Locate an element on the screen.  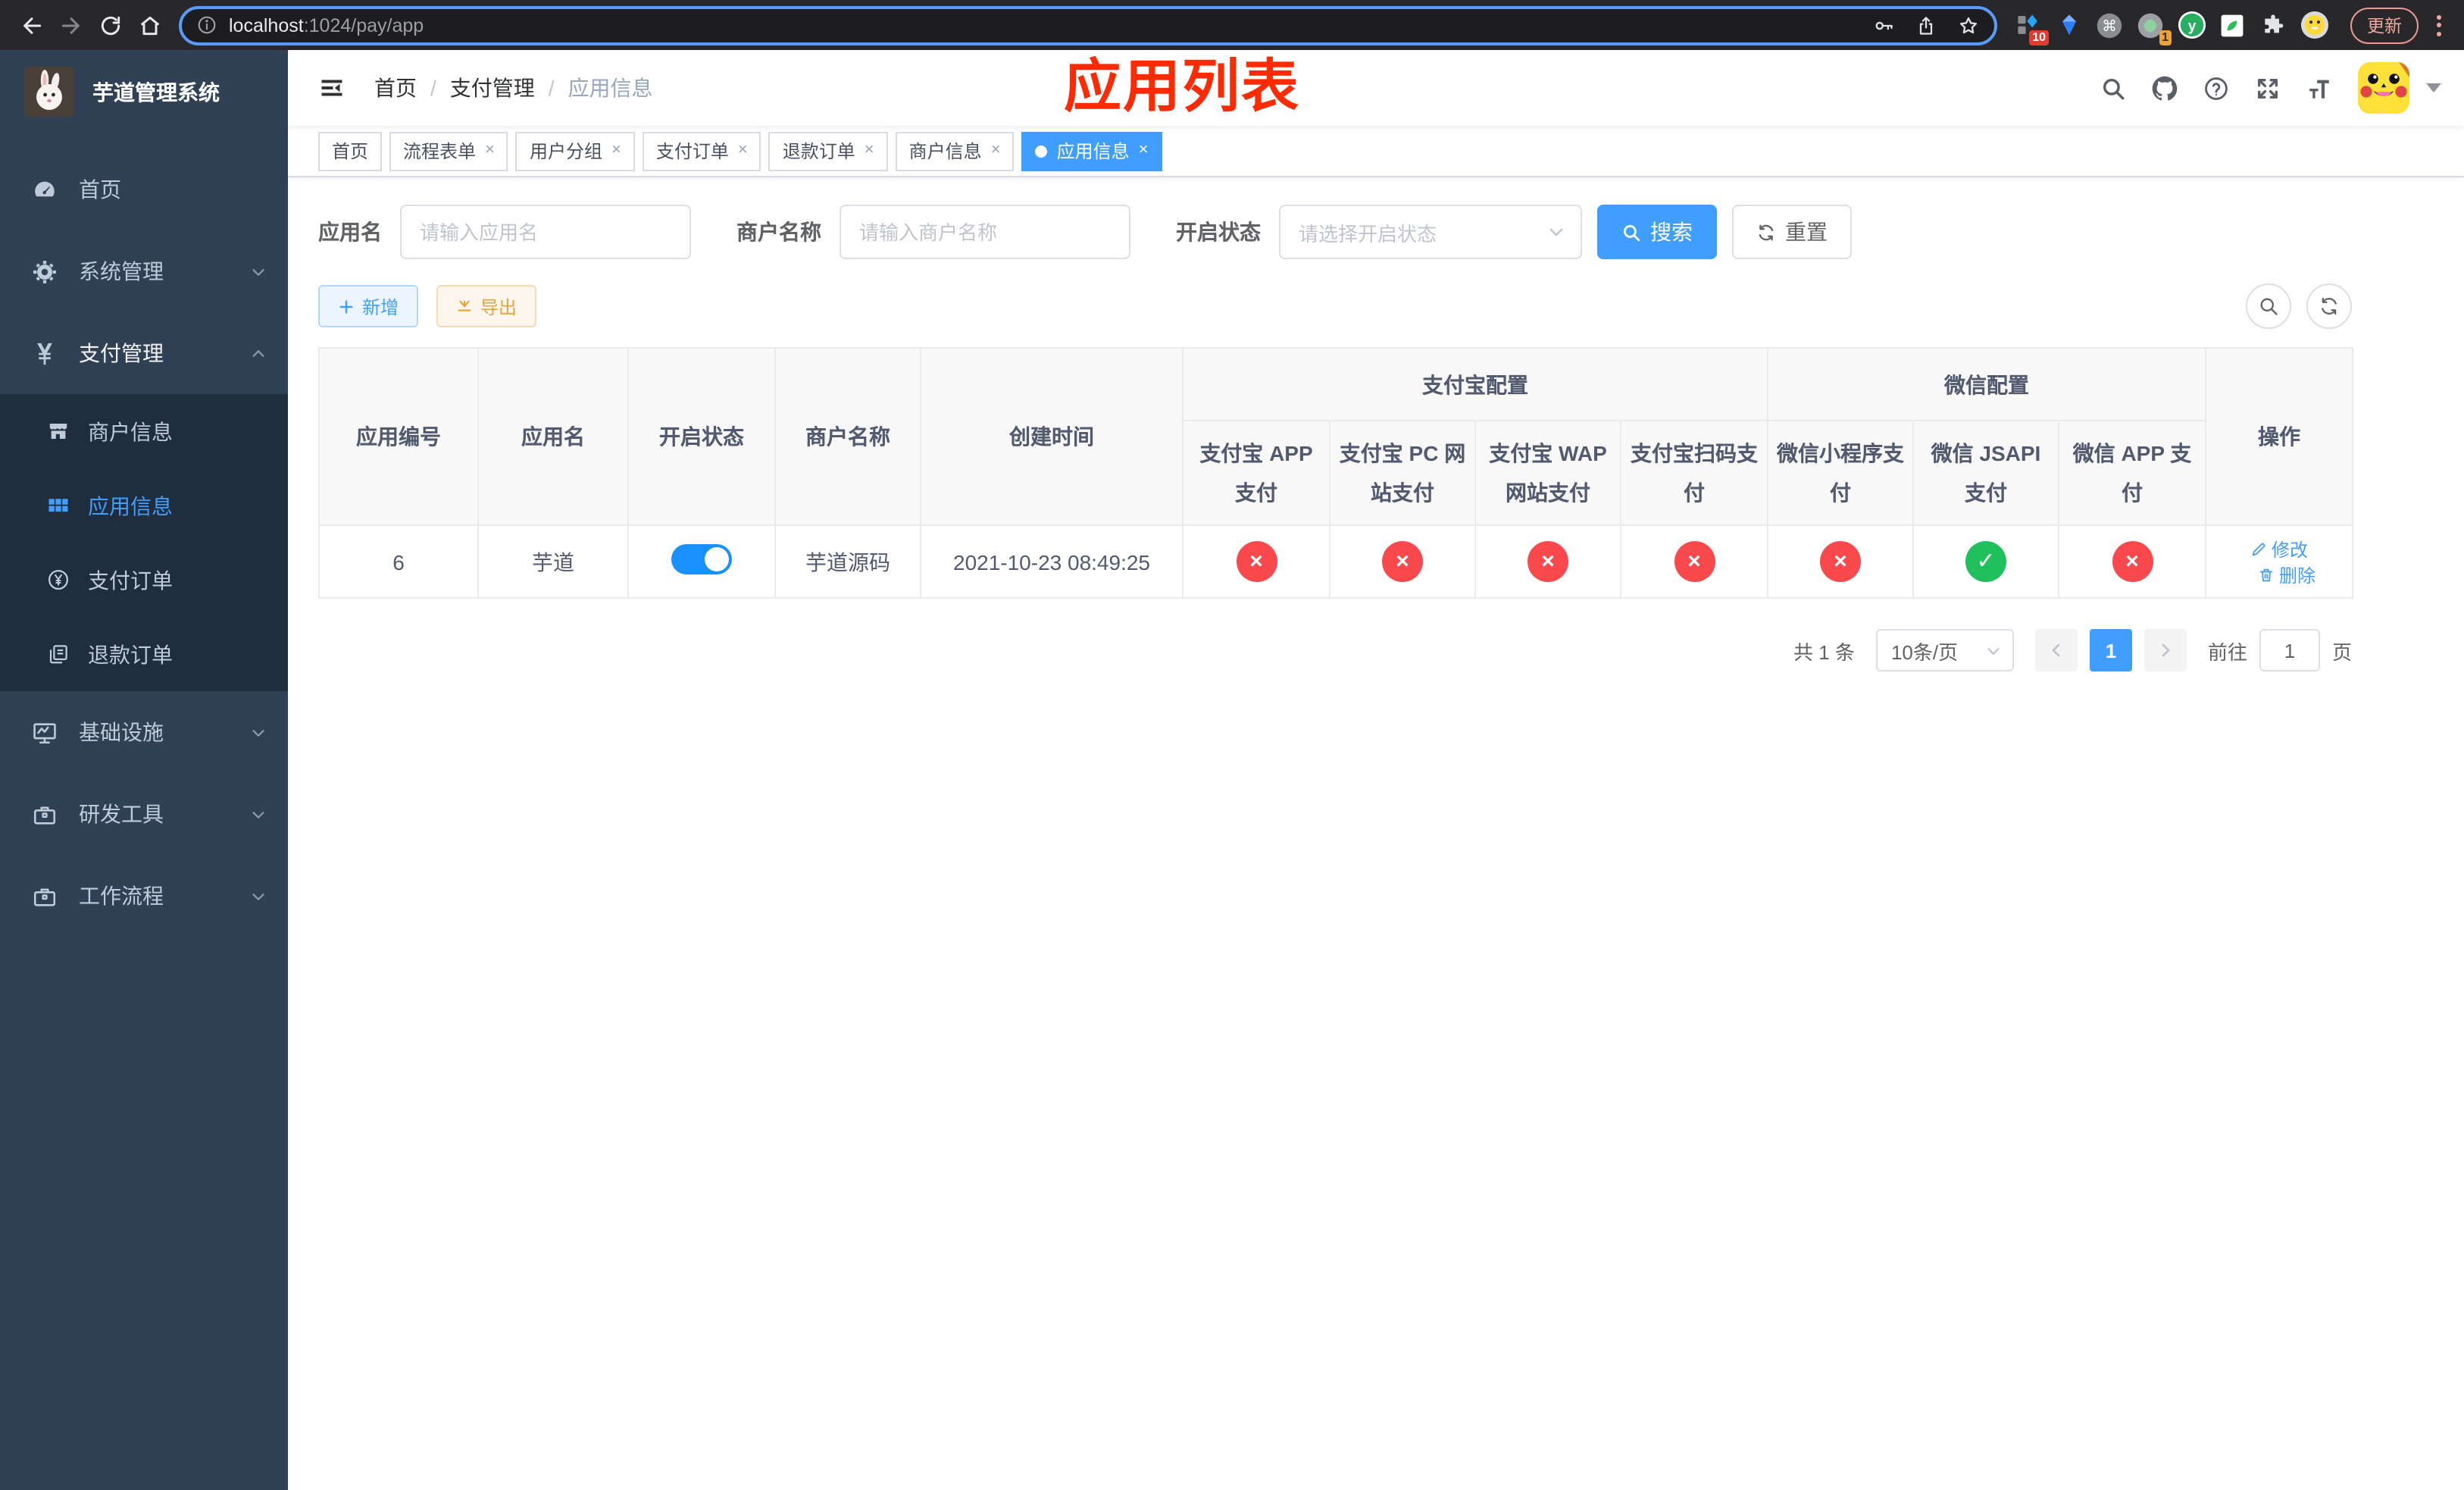
tag-app-info: 应用信息 × is located at coordinates (1091, 151).